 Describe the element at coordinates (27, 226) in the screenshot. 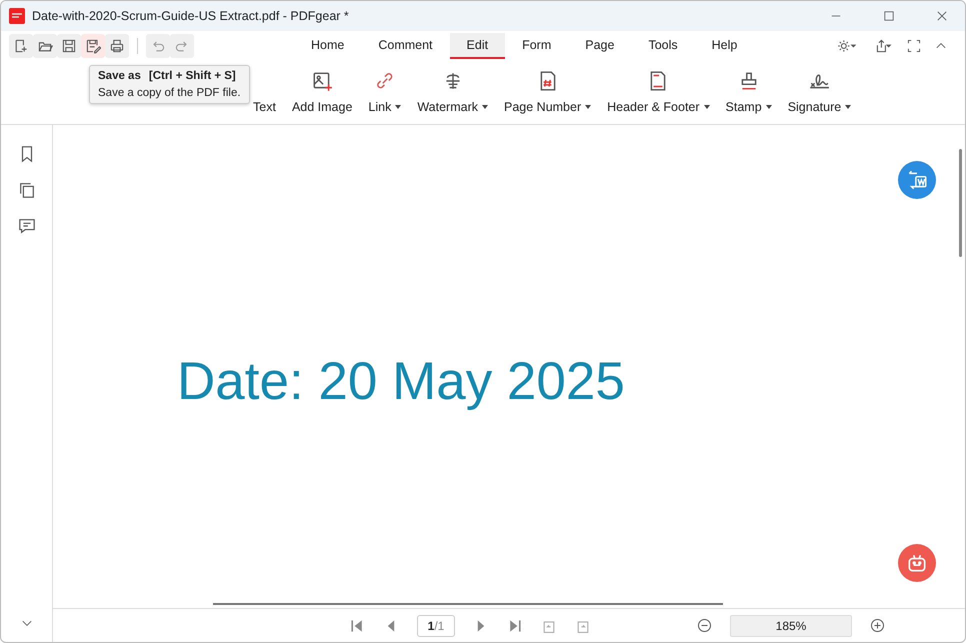

I see `comment-icon` at that location.